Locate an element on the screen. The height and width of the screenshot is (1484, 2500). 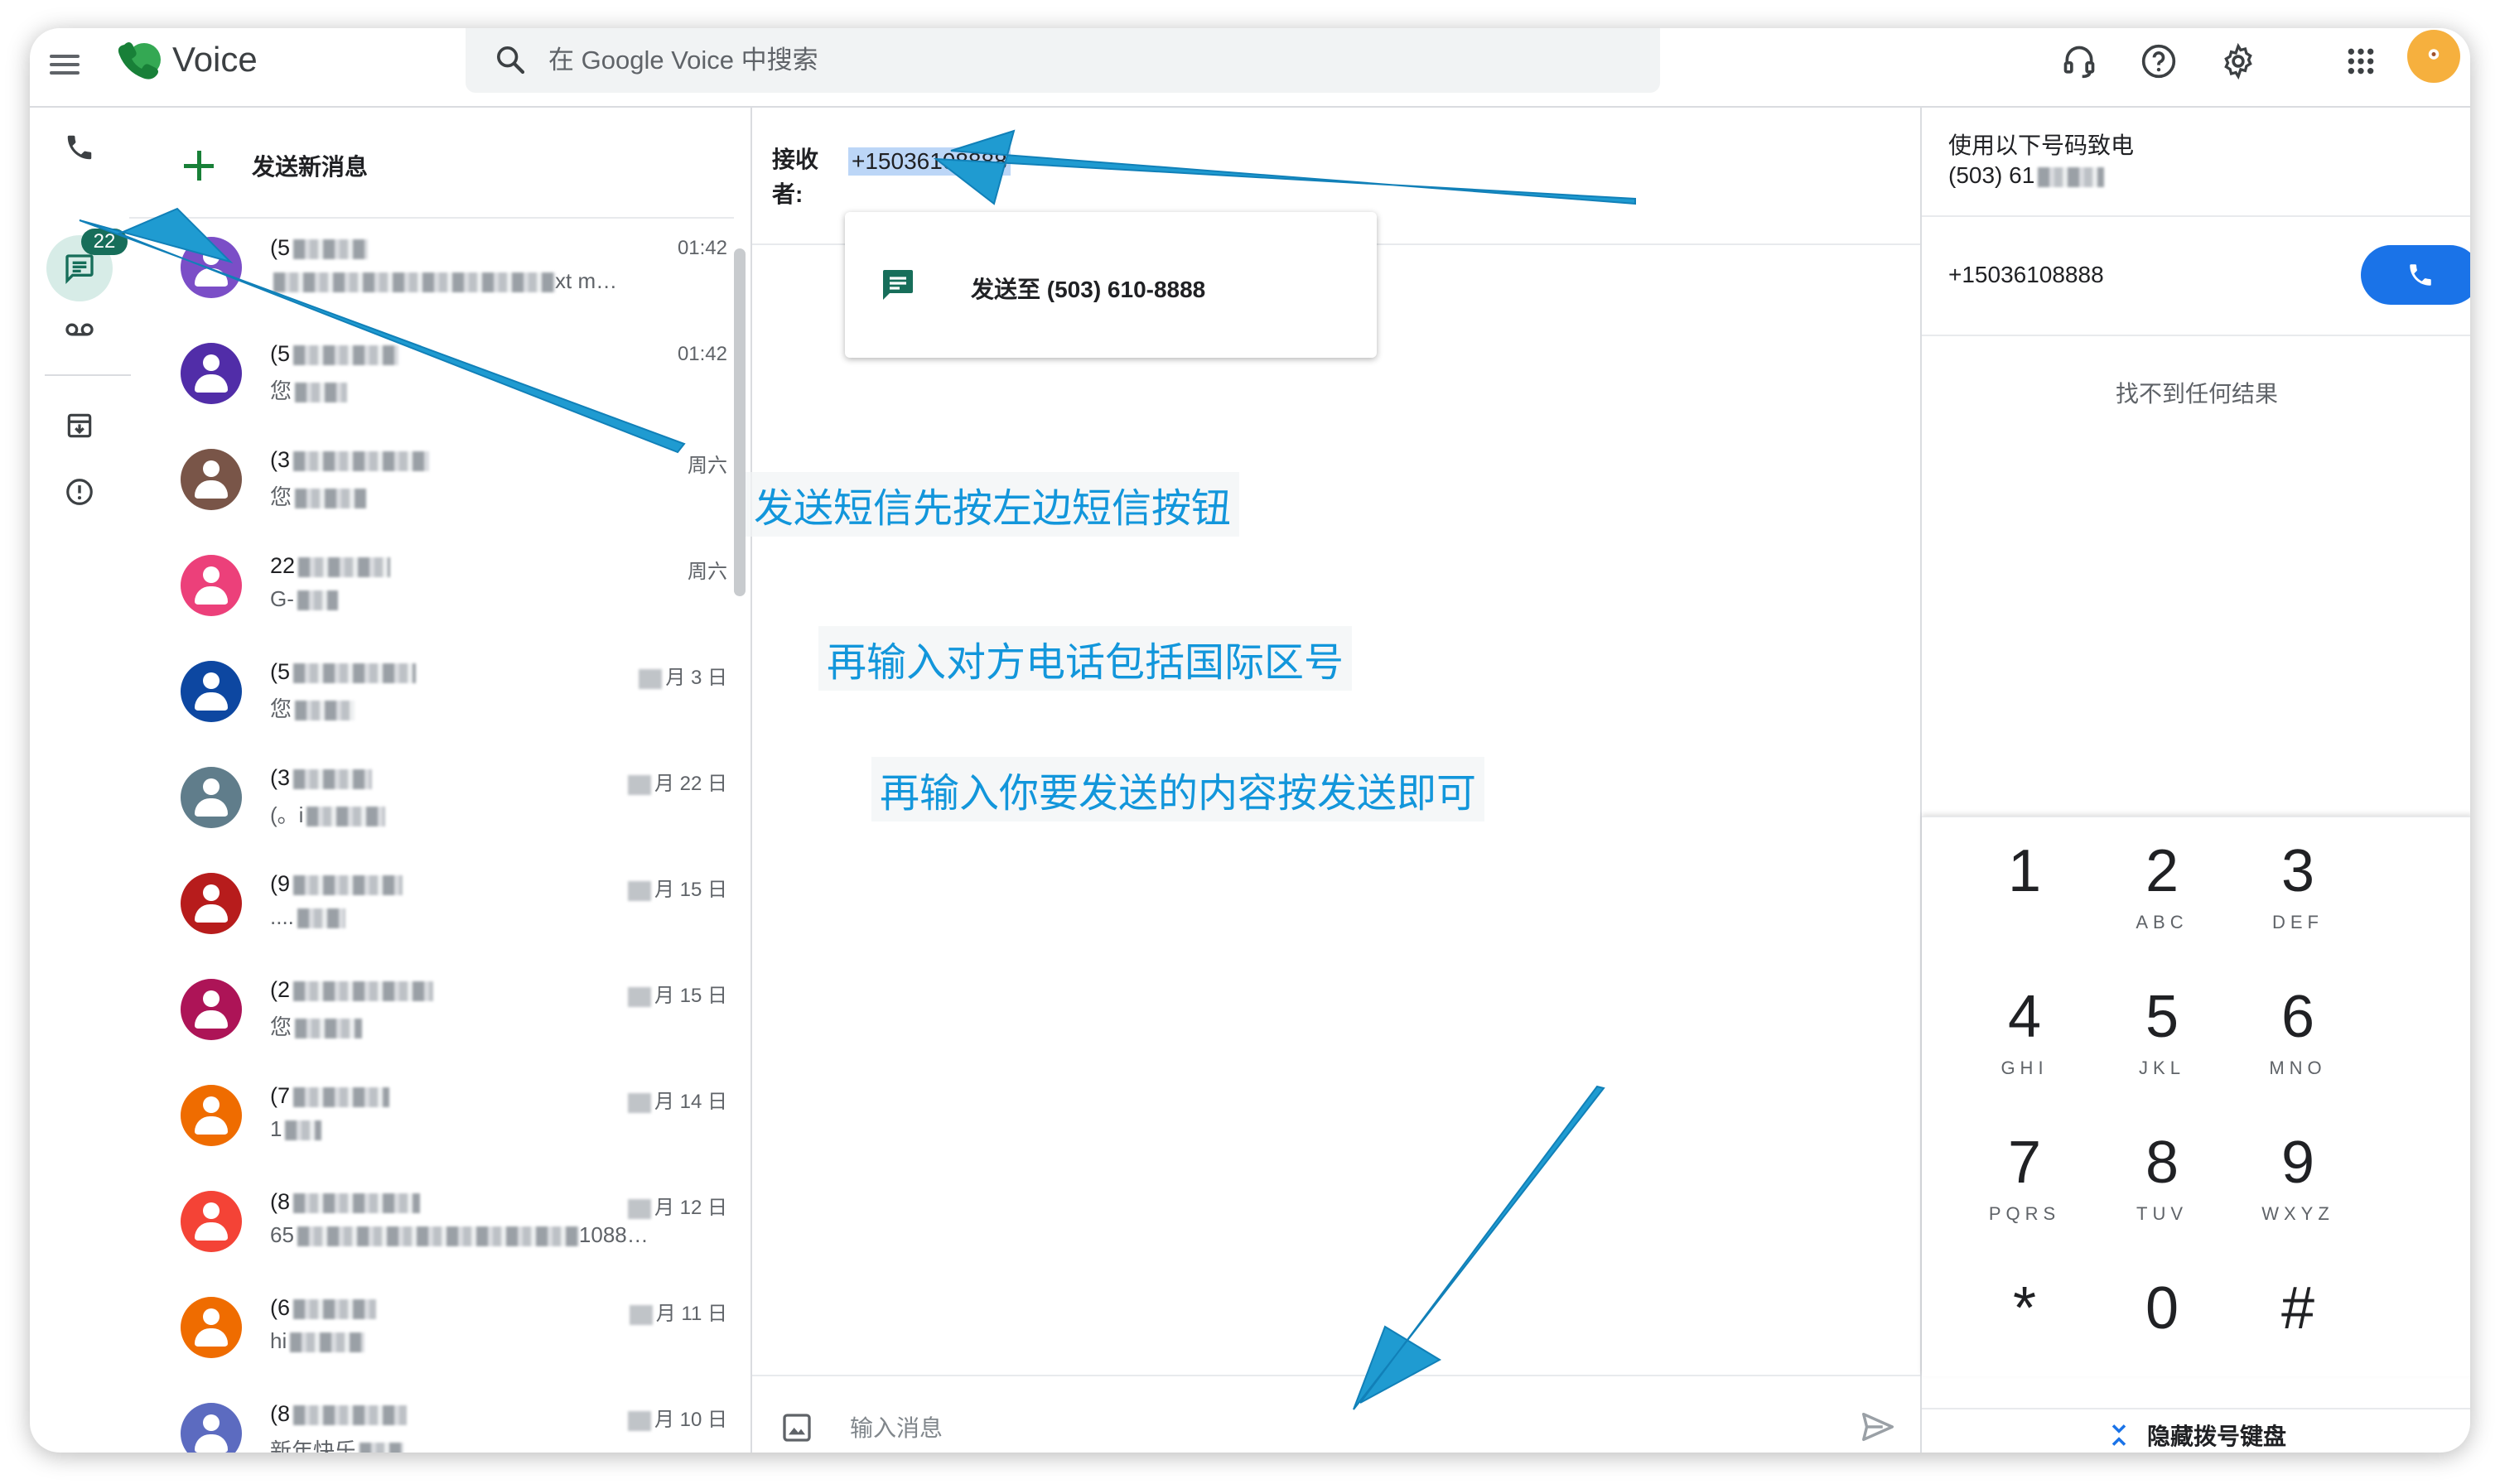
account-avatar is located at coordinates (2433, 56).